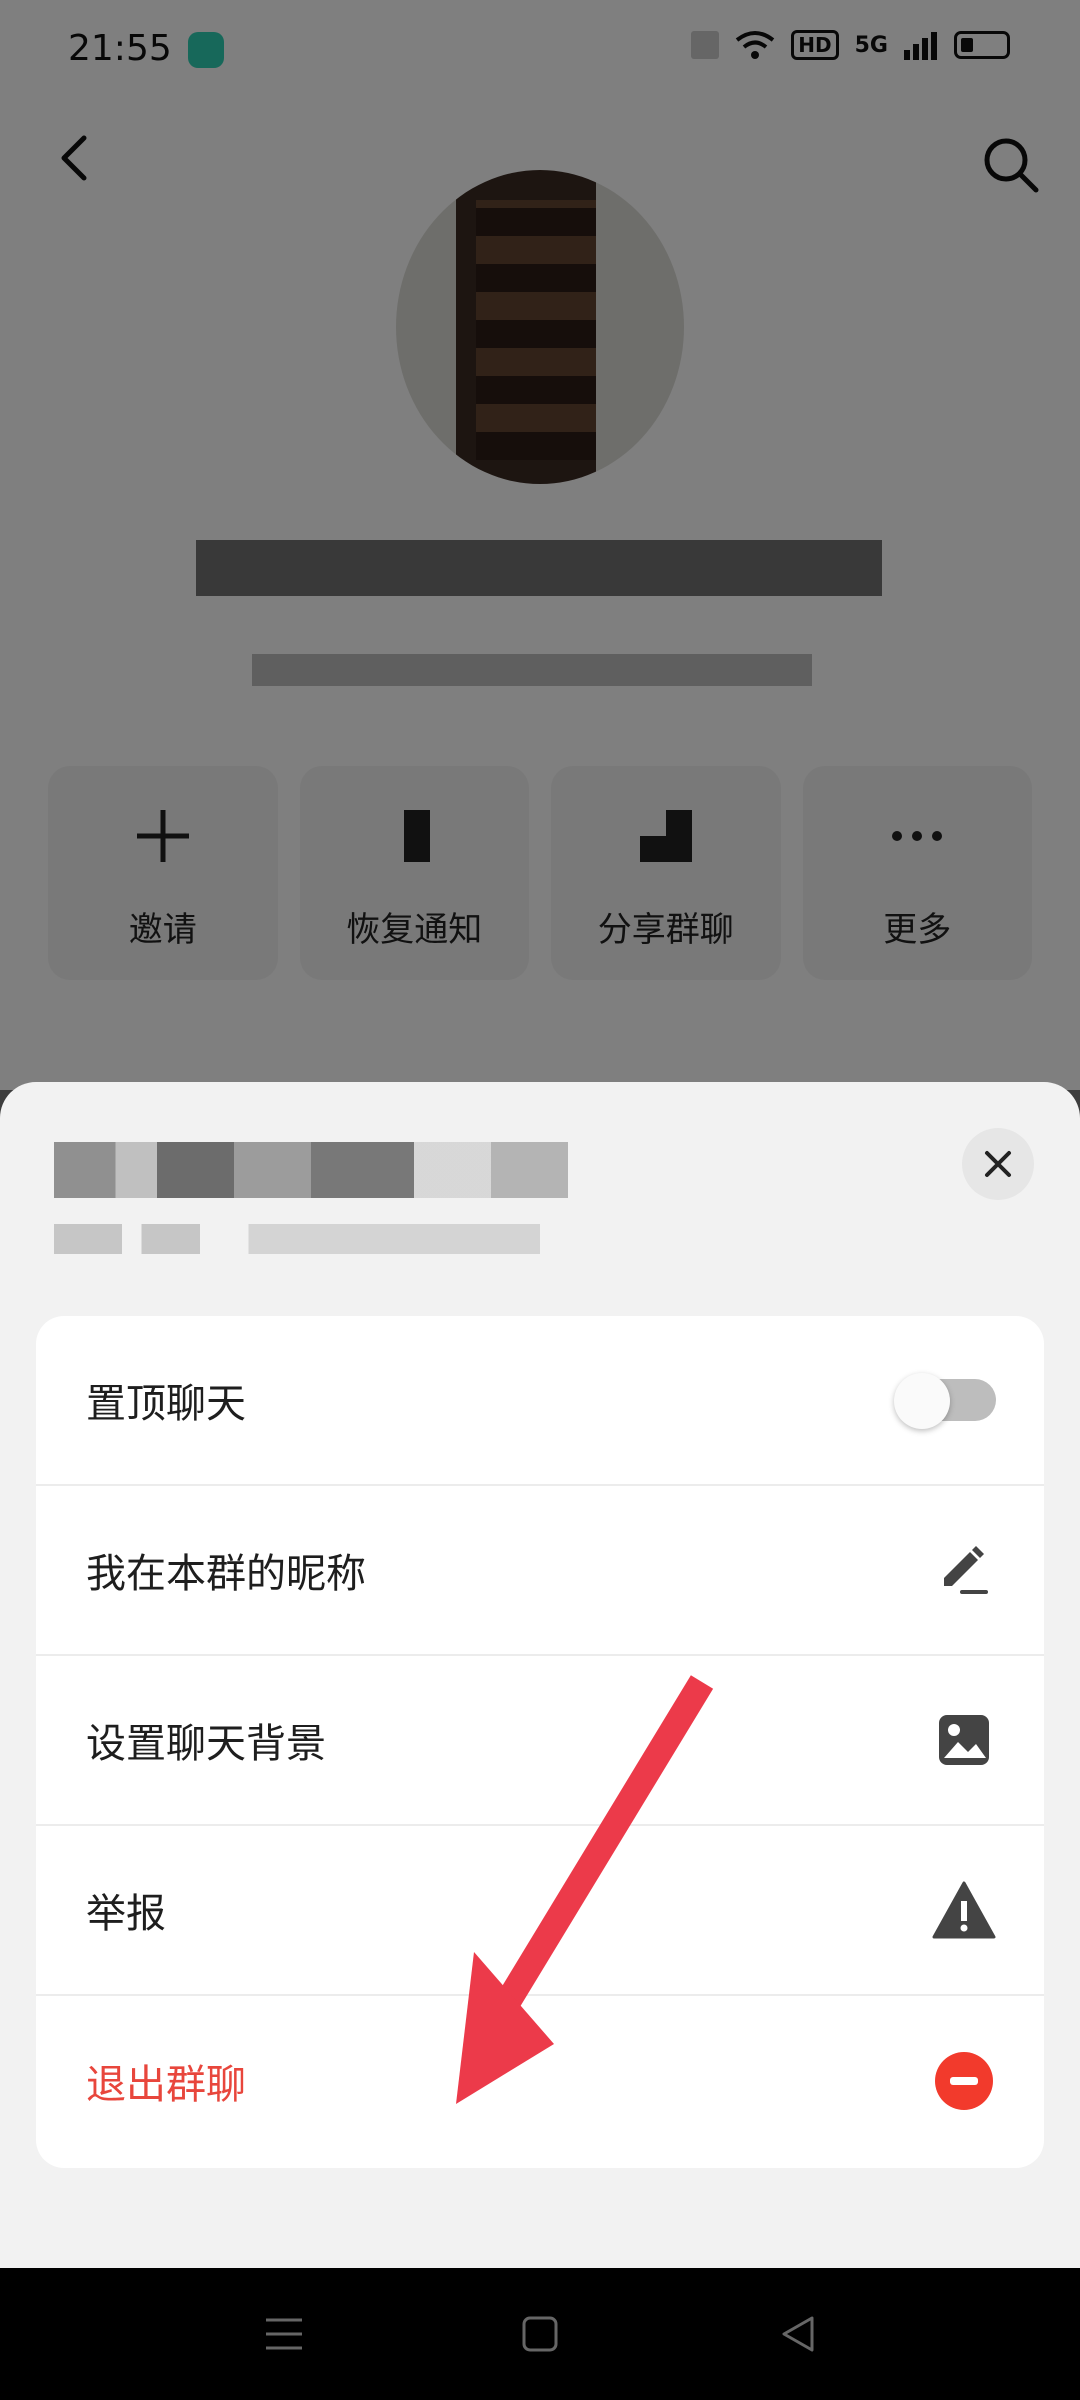  What do you see at coordinates (540, 1911) in the screenshot?
I see `report-row: 举报` at bounding box center [540, 1911].